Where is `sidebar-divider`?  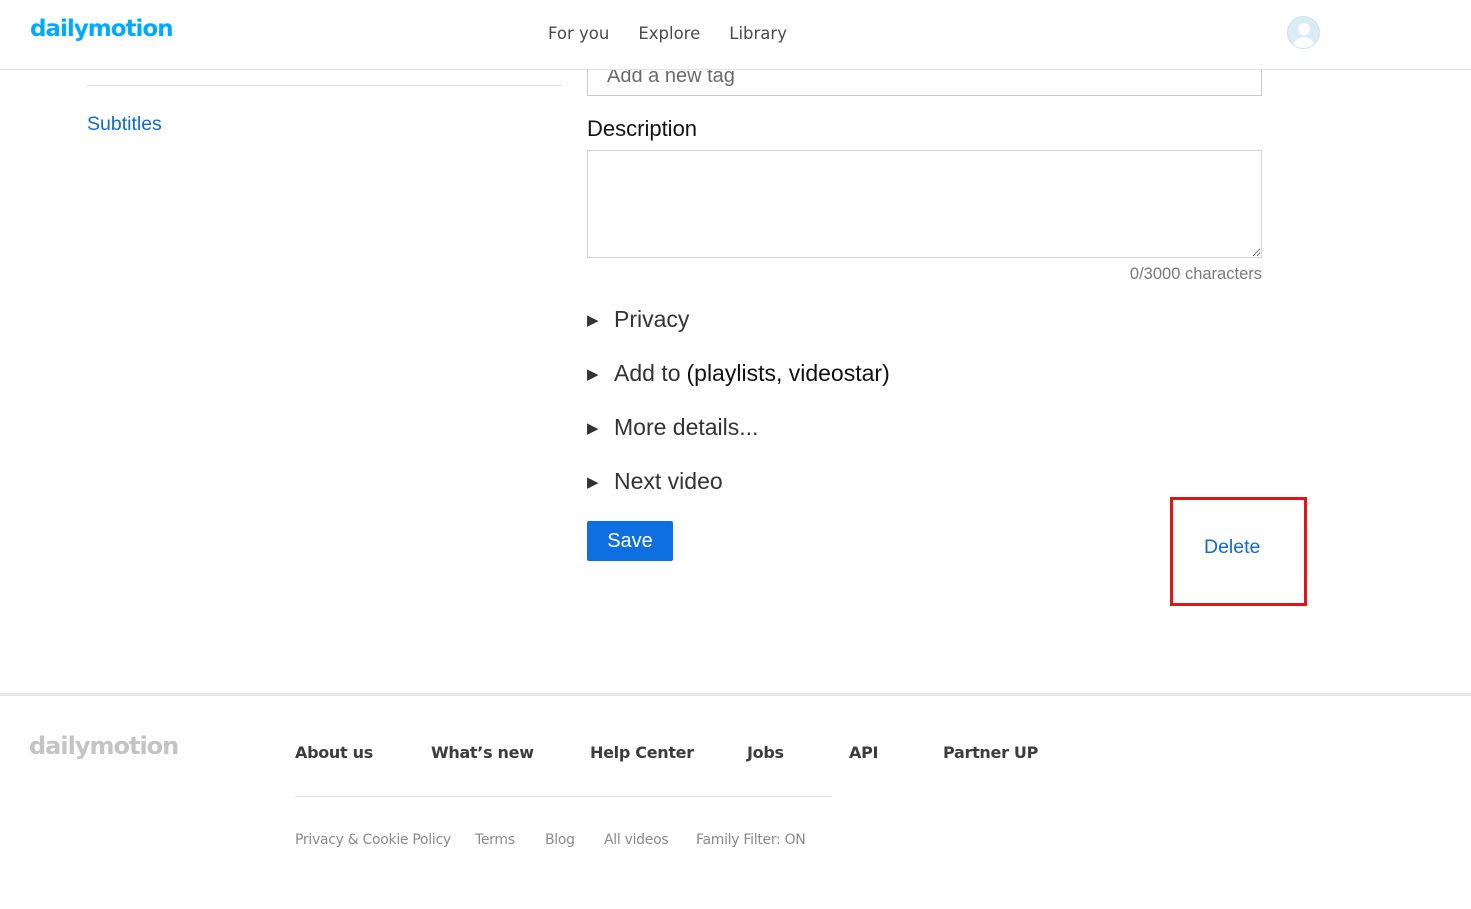
sidebar-divider is located at coordinates (324, 85).